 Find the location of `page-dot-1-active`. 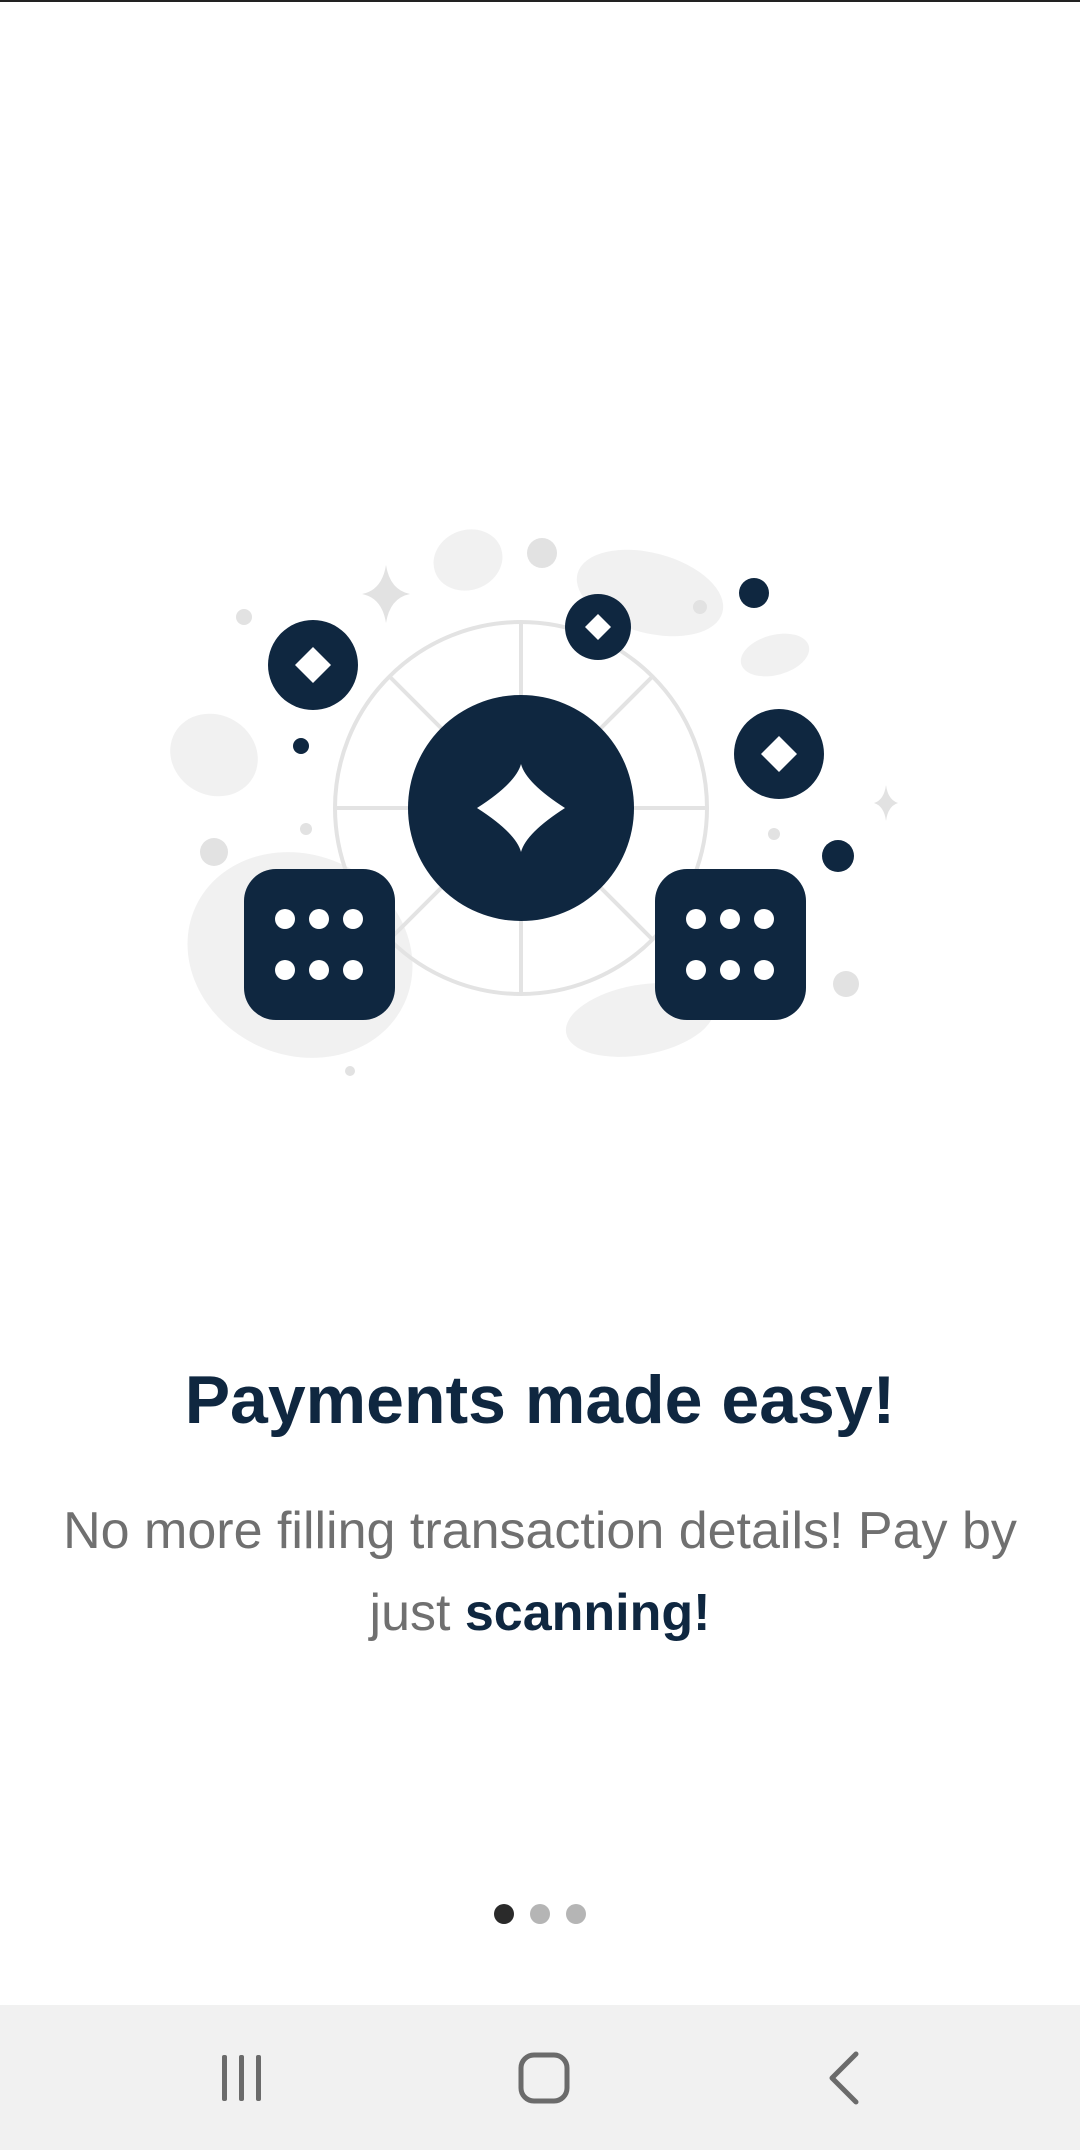

page-dot-1-active is located at coordinates (504, 1914).